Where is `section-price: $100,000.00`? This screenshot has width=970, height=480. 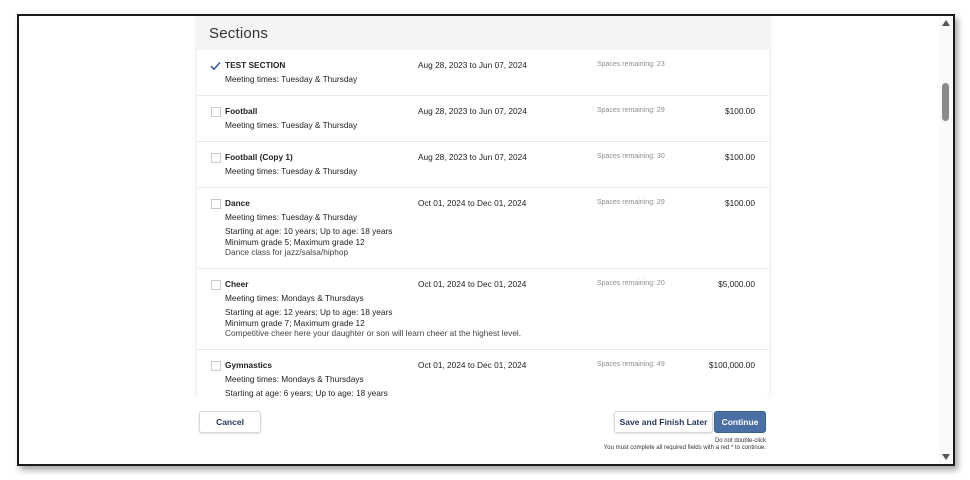 section-price: $100,000.00 is located at coordinates (731, 365).